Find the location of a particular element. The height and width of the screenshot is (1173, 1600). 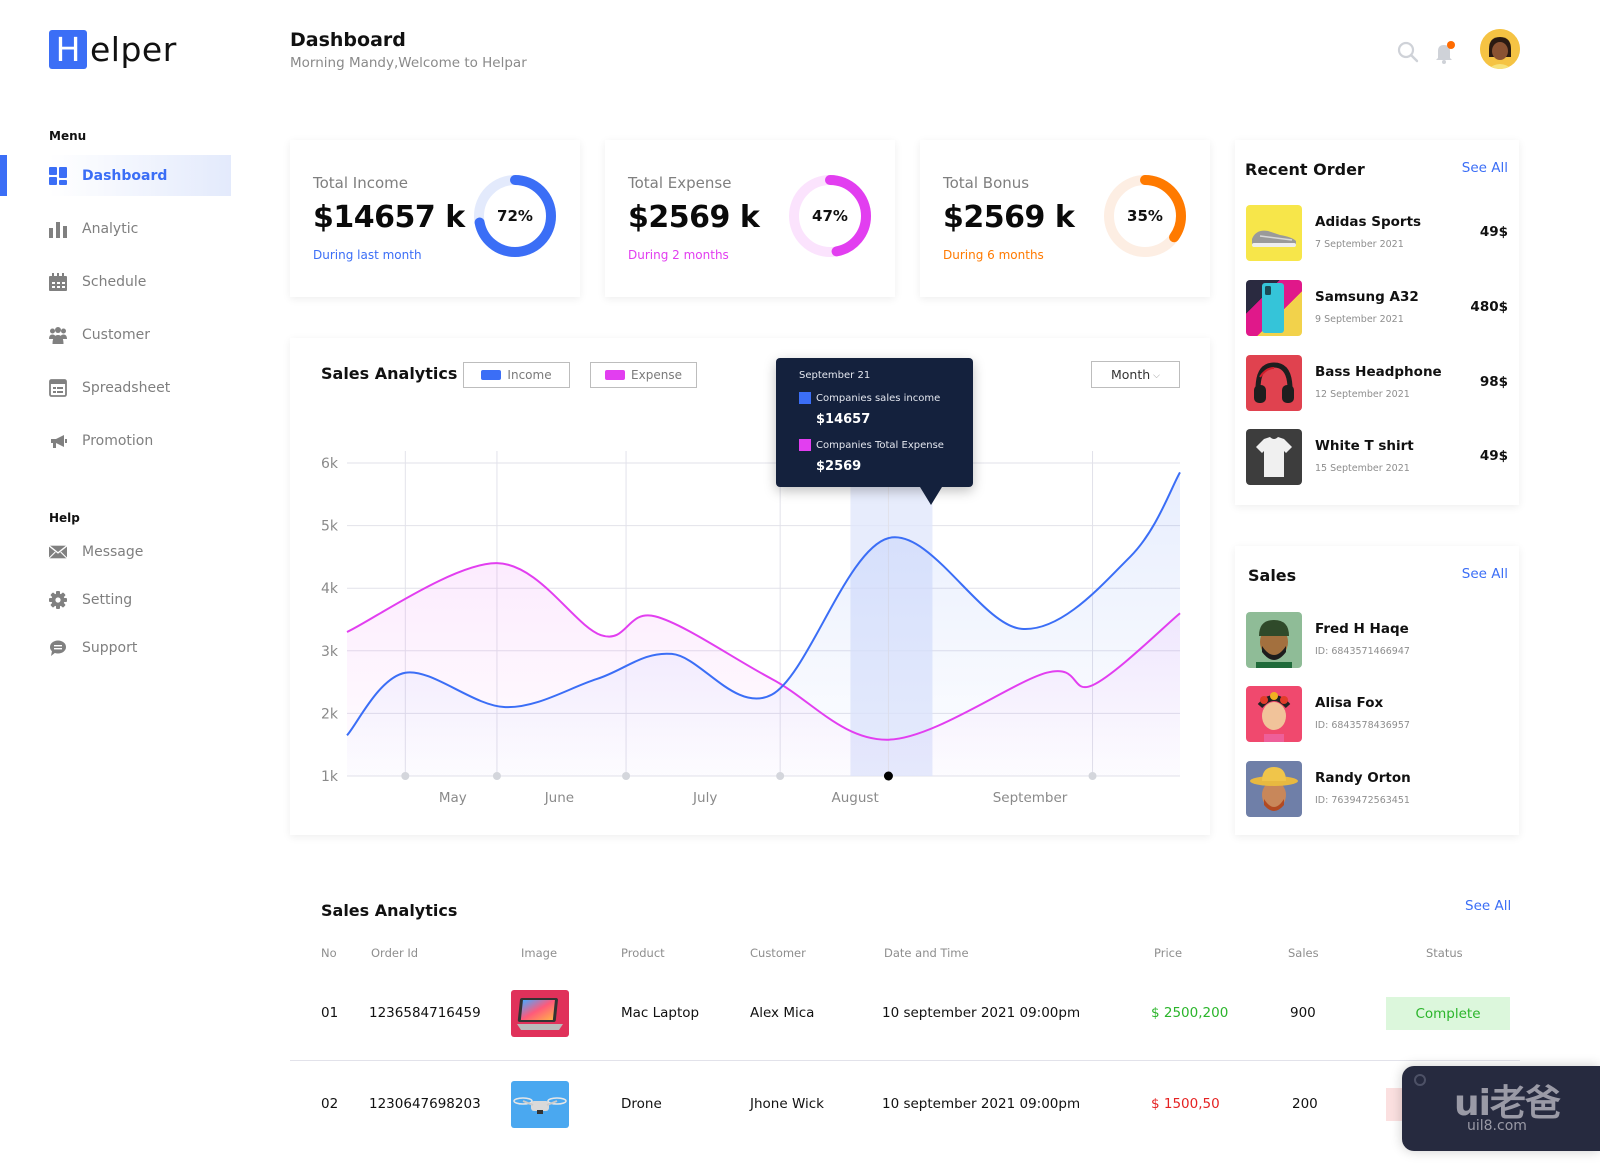

period-select-value: Month is located at coordinates (1130, 374).